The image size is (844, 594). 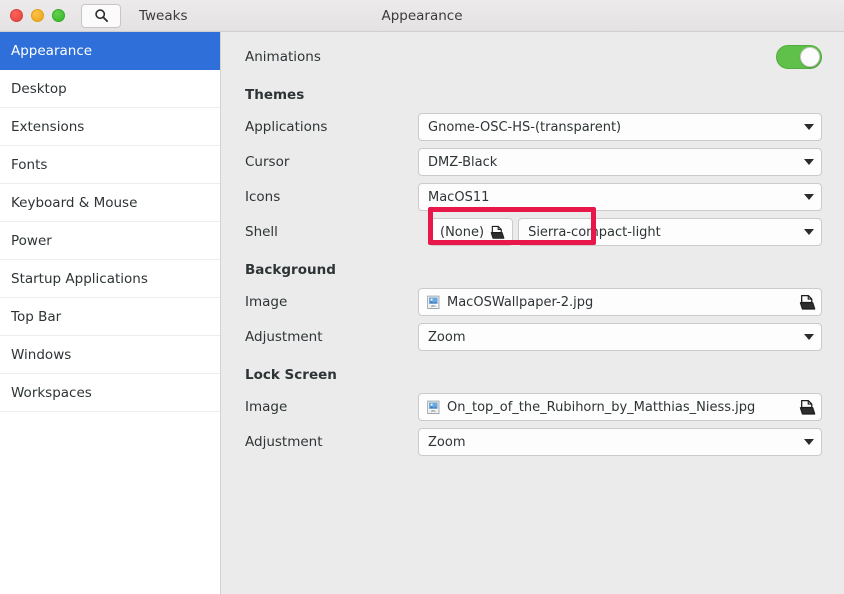 I want to click on lock-screen-adjustment-dropdown: Zoom, so click(x=620, y=442).